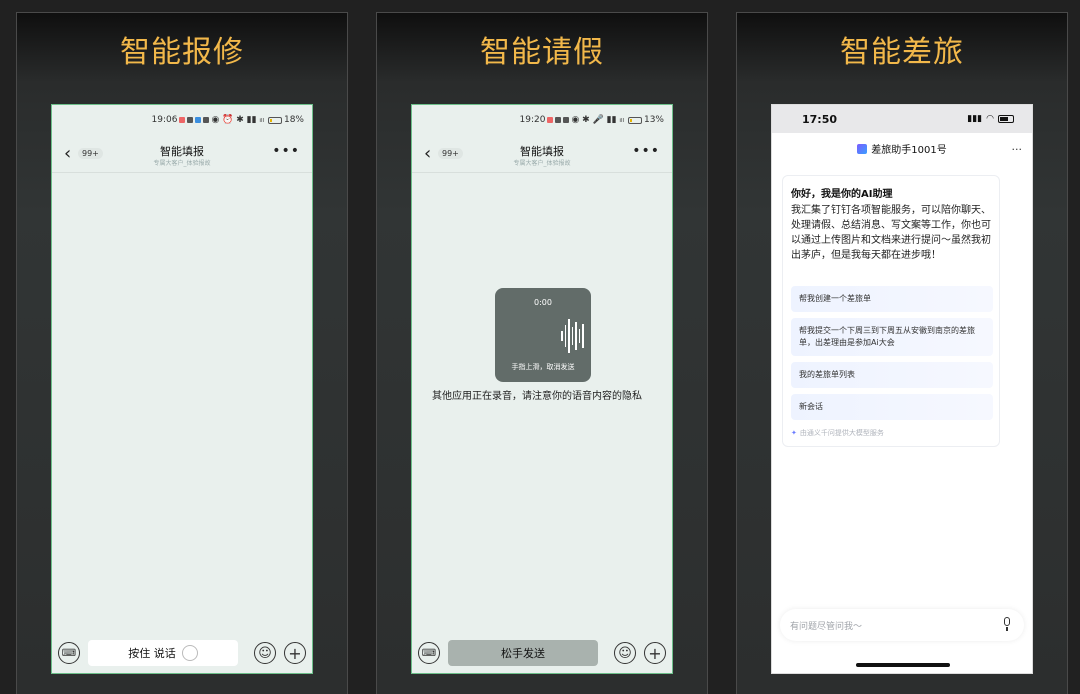 The width and height of the screenshot is (1080, 694). I want to click on panel-title: 智能报修, so click(182, 52).